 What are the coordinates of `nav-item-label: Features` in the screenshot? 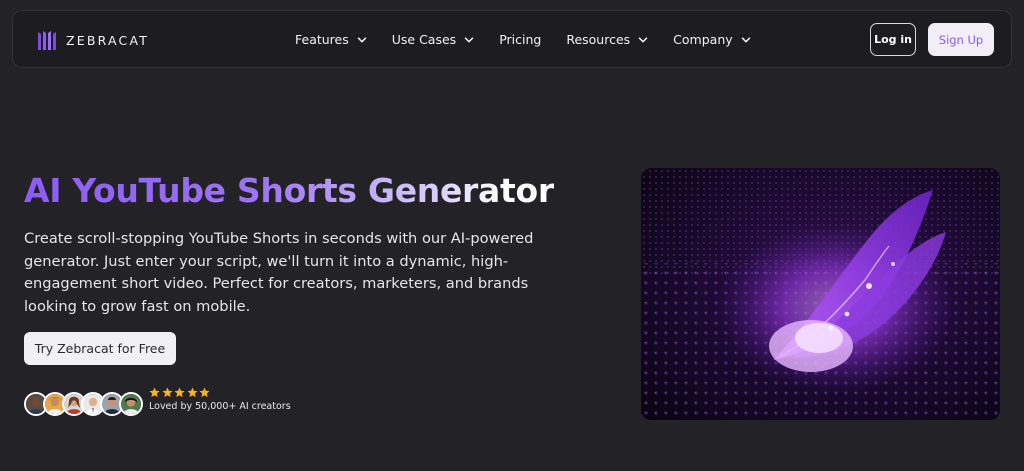 It's located at (322, 39).